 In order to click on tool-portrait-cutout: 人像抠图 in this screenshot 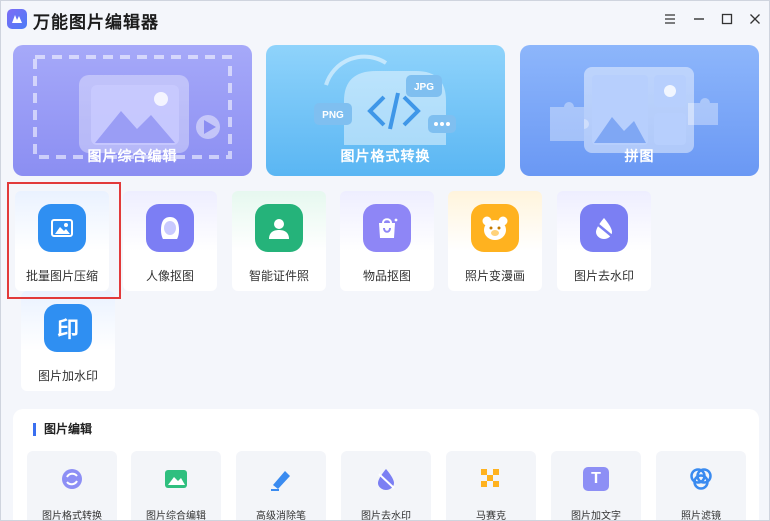, I will do `click(170, 241)`.